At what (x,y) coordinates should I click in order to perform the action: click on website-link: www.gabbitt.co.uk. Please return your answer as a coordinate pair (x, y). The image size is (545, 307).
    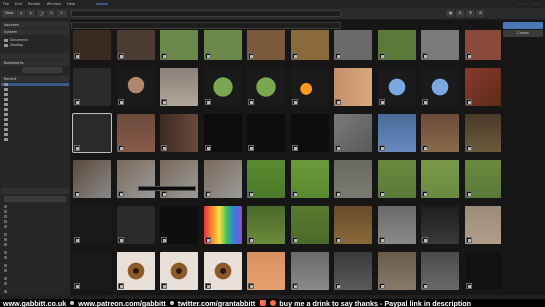
    Looking at the image, I should click on (34, 303).